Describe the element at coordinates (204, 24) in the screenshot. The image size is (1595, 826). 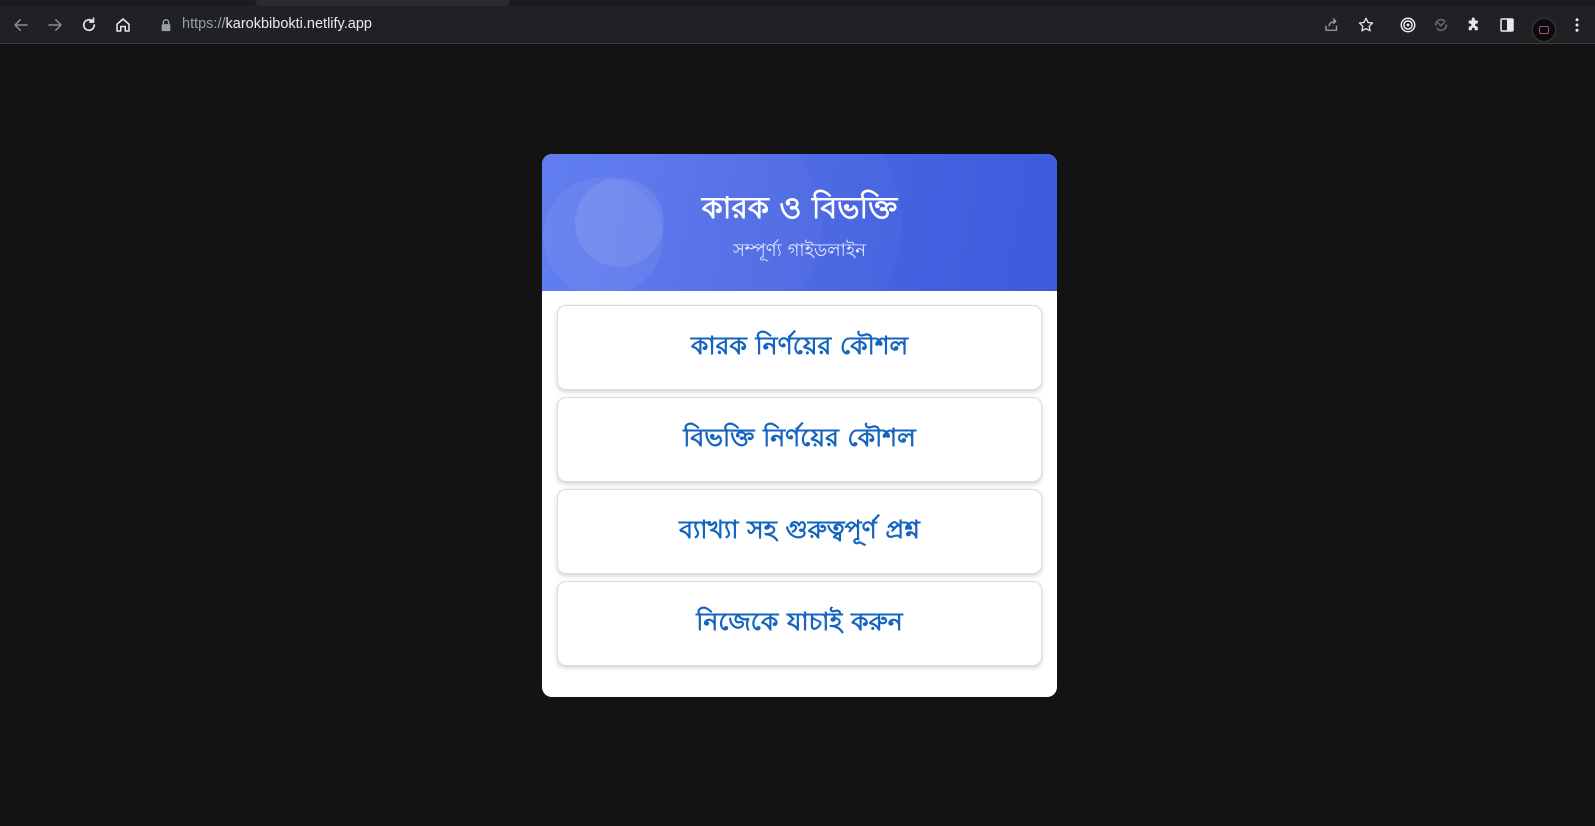
I see `url-scheme: https://` at that location.